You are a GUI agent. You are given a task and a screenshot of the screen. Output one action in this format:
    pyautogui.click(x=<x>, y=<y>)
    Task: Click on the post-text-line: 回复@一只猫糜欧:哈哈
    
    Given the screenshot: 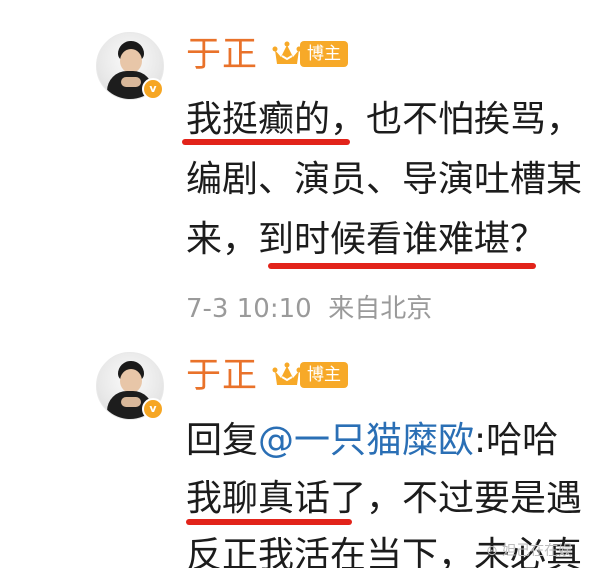 What is the action you would take?
    pyautogui.click(x=372, y=441)
    